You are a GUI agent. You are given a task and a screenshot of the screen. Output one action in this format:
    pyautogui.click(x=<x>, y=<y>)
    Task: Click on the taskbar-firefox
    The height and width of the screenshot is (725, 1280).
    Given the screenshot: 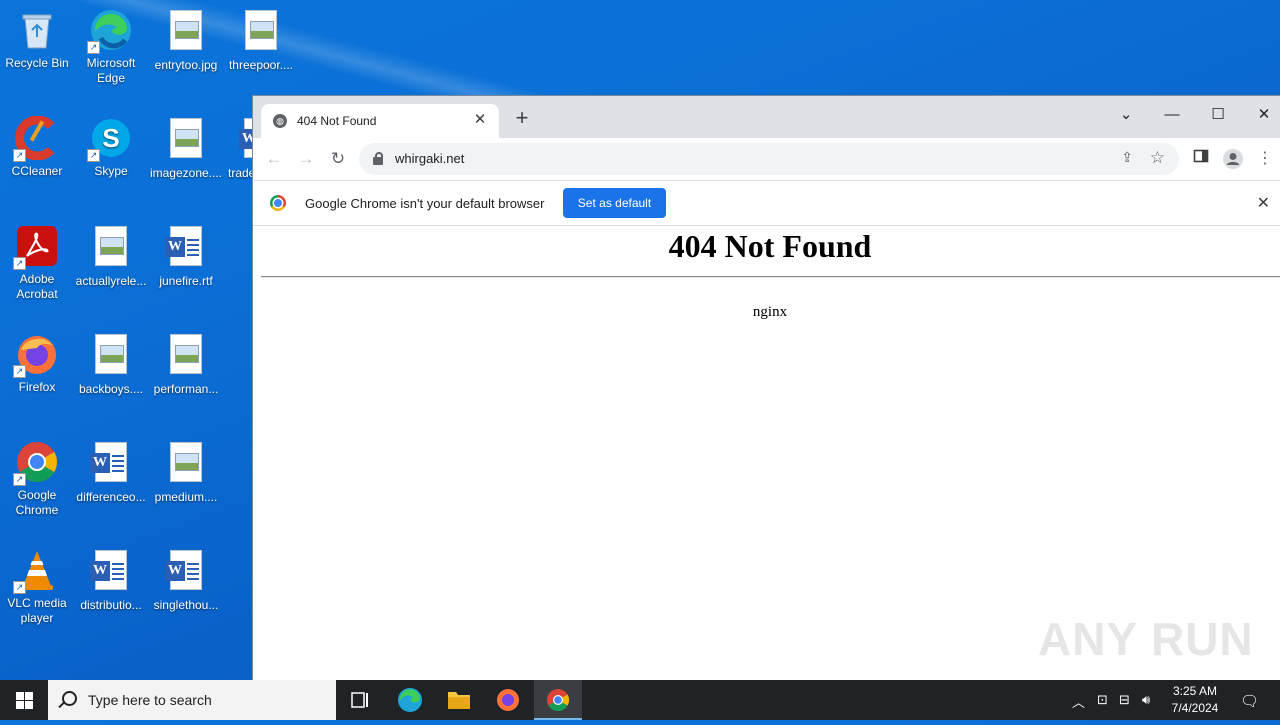 What is the action you would take?
    pyautogui.click(x=508, y=700)
    